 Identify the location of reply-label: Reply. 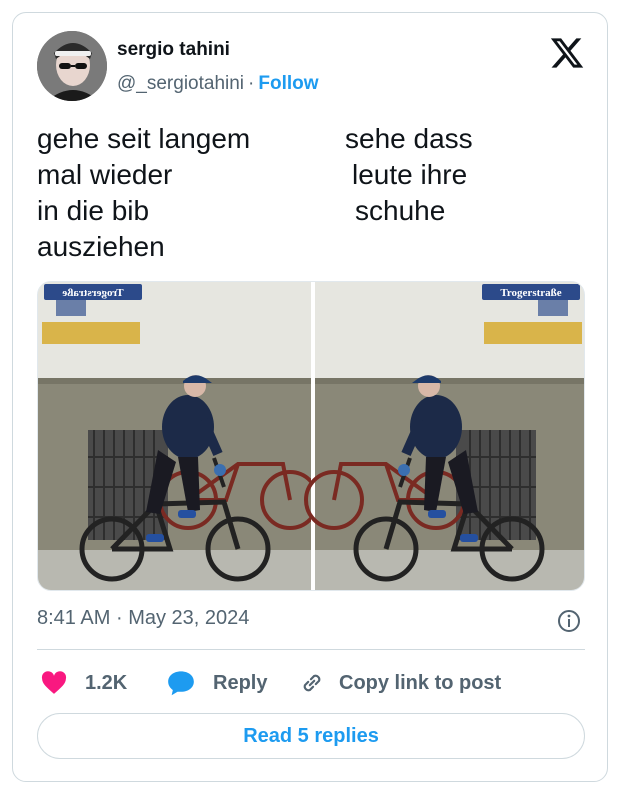
(240, 682).